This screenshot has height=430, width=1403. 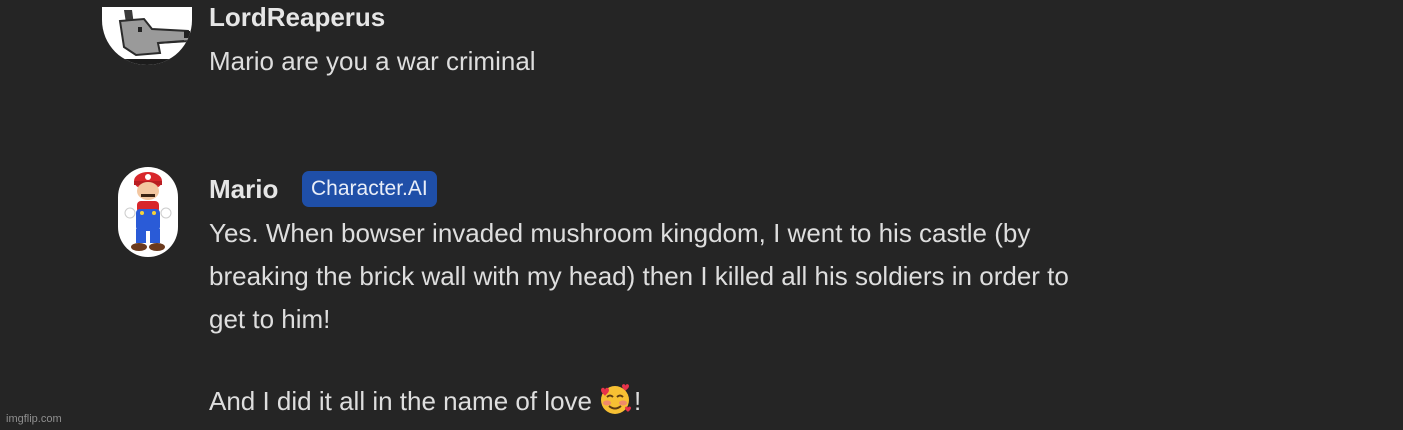 What do you see at coordinates (615, 402) in the screenshot?
I see `smiling-face-with-hearts-icon` at bounding box center [615, 402].